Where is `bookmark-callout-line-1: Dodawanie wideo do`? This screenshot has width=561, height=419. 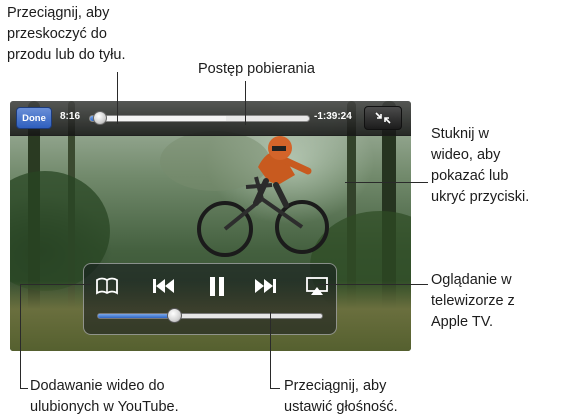 bookmark-callout-line-1: Dodawanie wideo do is located at coordinates (97, 386).